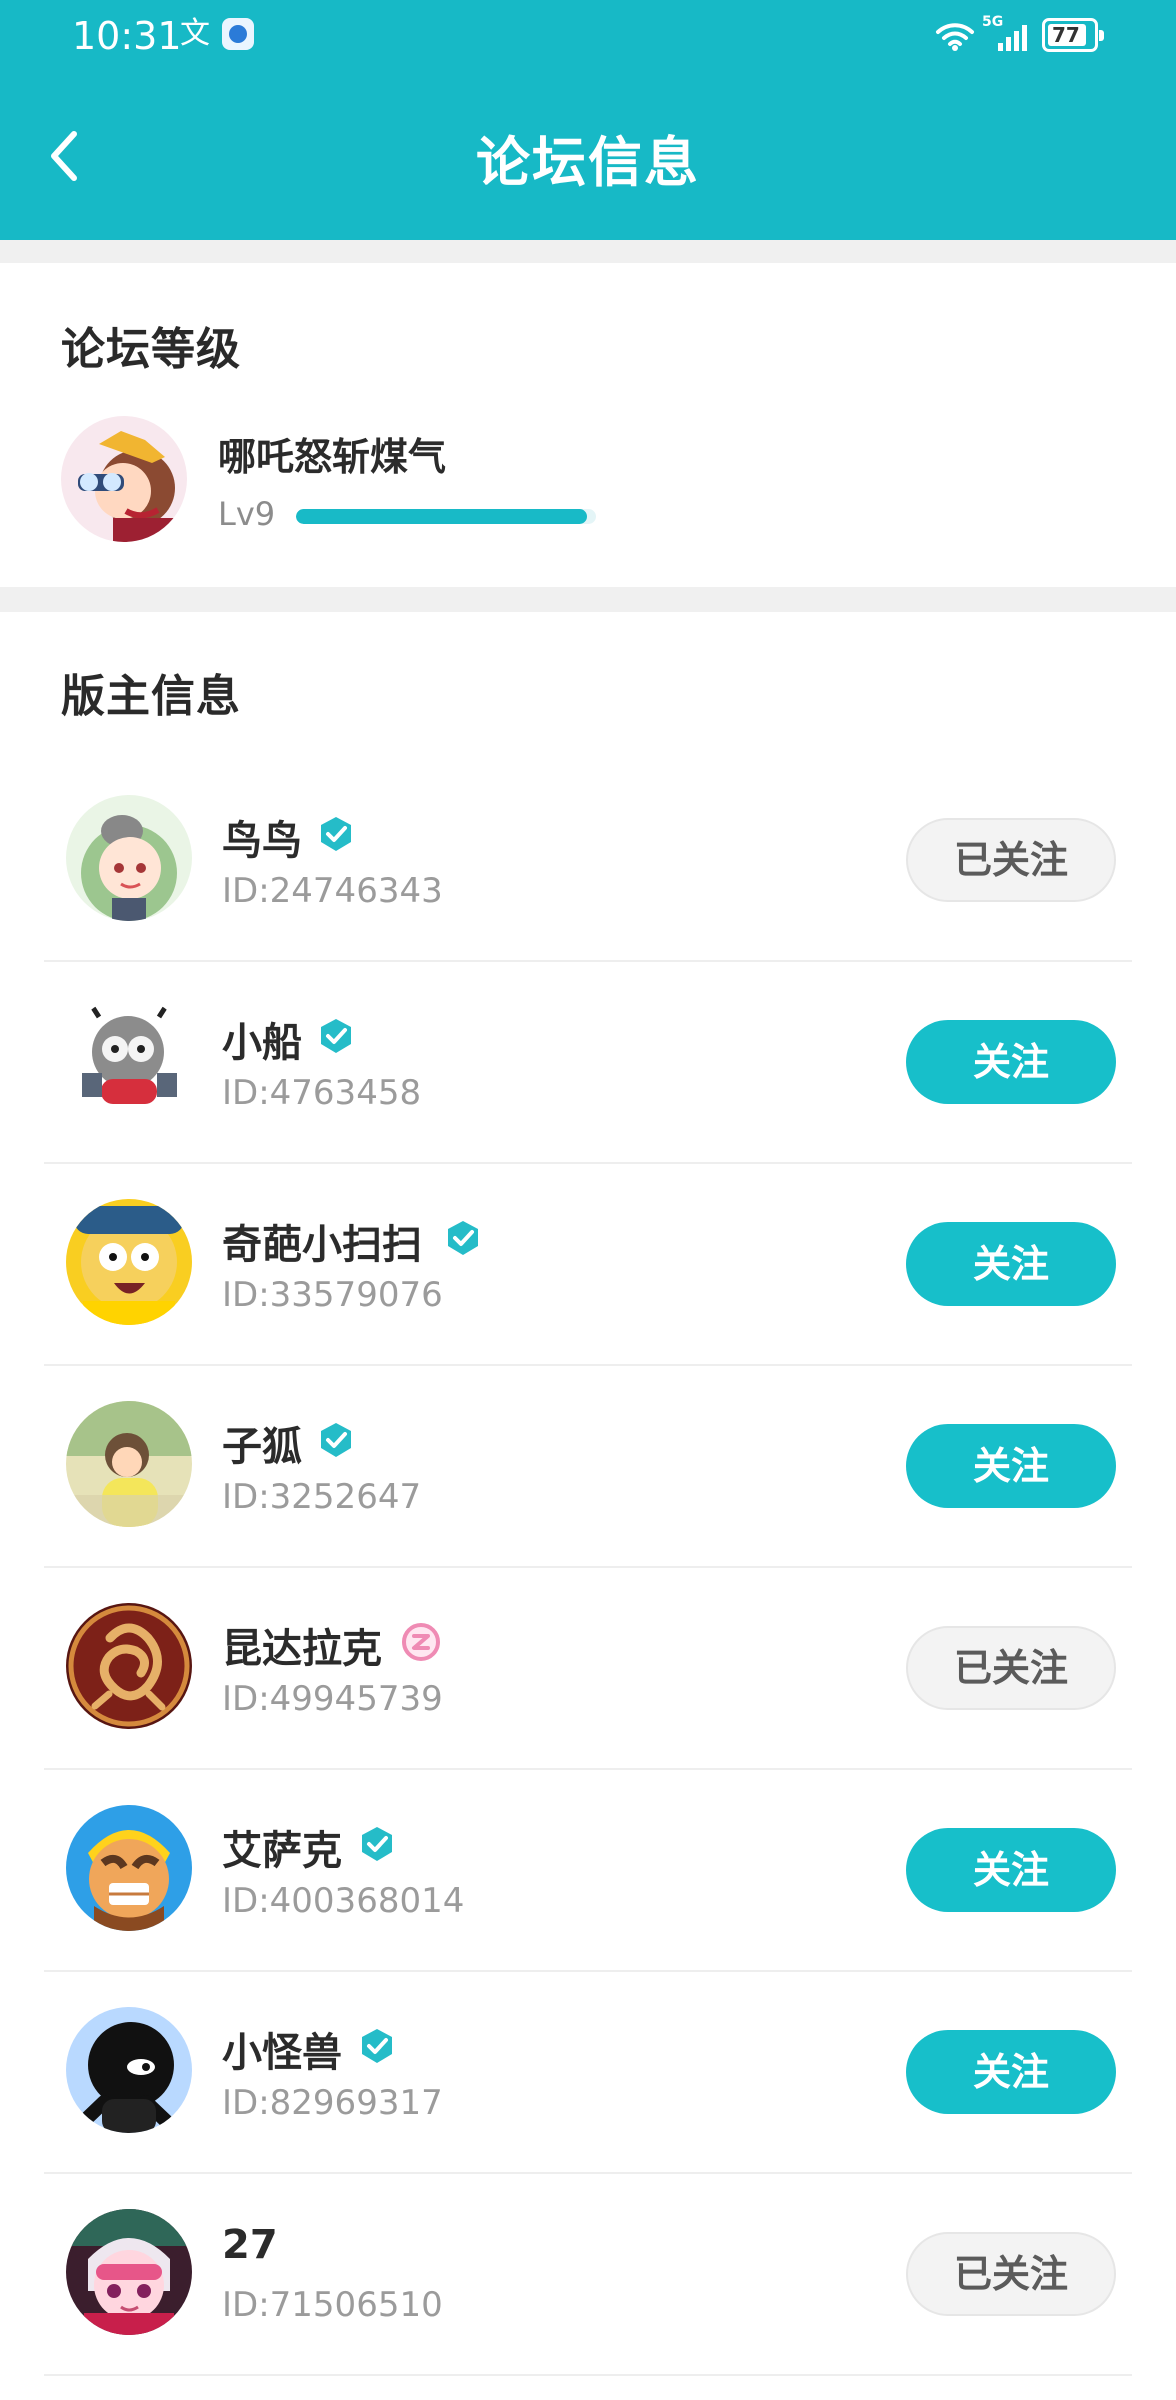  Describe the element at coordinates (282, 2053) in the screenshot. I see `moderator-name: 小怪兽` at that location.